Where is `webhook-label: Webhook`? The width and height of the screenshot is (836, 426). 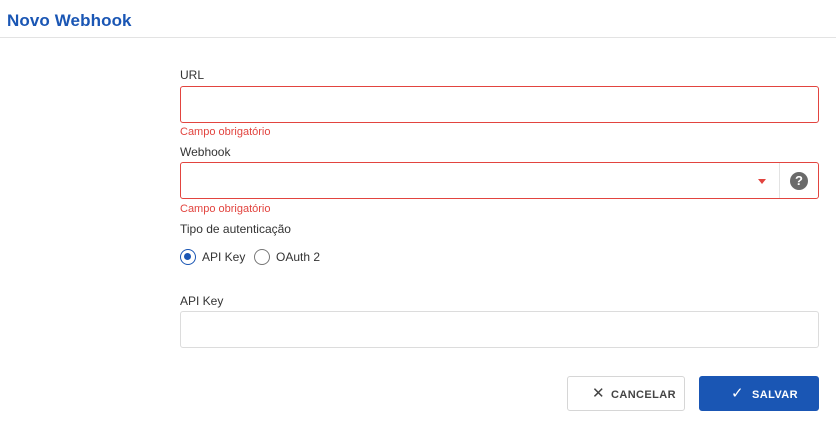
webhook-label: Webhook is located at coordinates (205, 152).